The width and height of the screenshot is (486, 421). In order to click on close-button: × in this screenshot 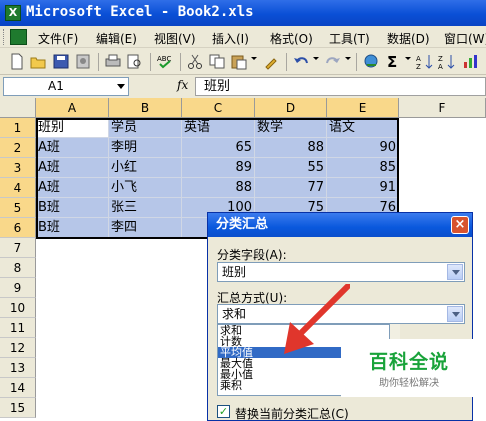, I will do `click(460, 225)`.